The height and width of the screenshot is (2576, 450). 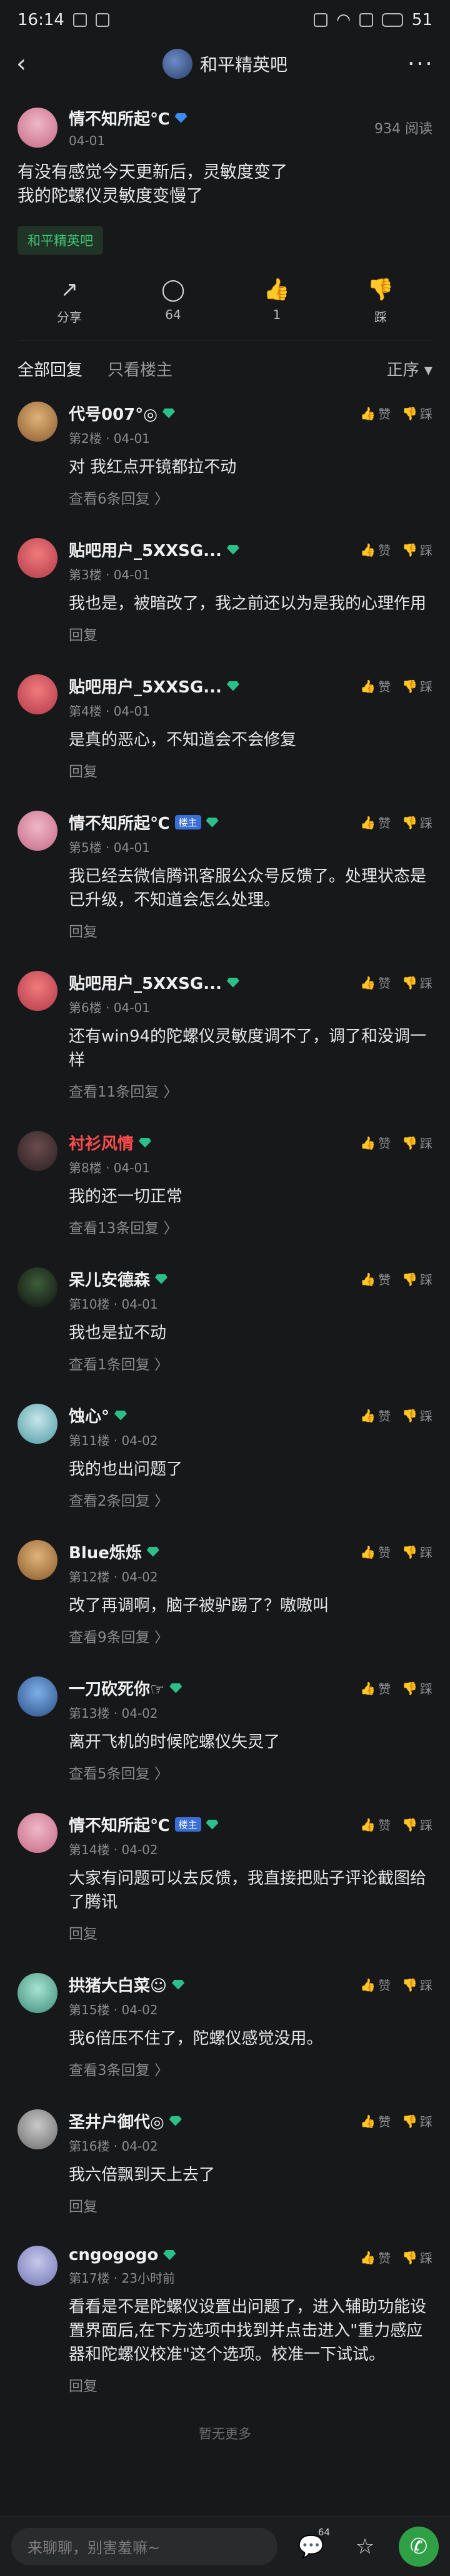 I want to click on like-button: 👍 1, so click(x=276, y=301).